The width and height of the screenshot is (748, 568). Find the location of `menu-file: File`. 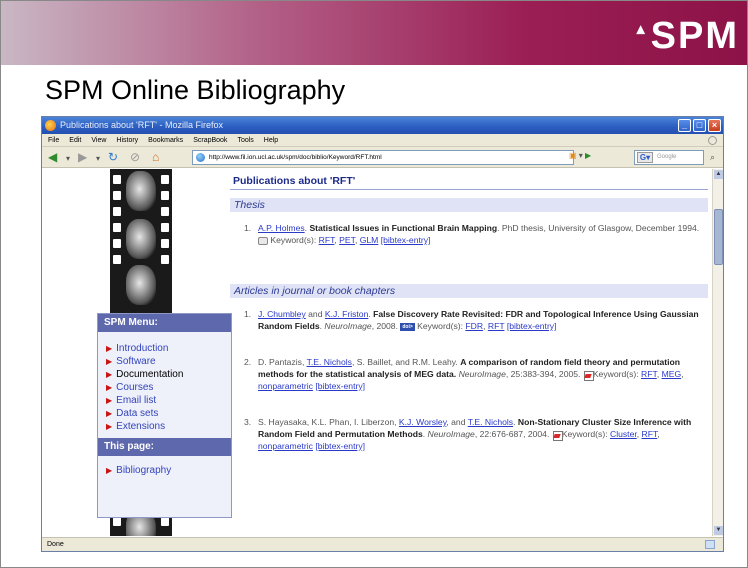

menu-file: File is located at coordinates (53, 140).